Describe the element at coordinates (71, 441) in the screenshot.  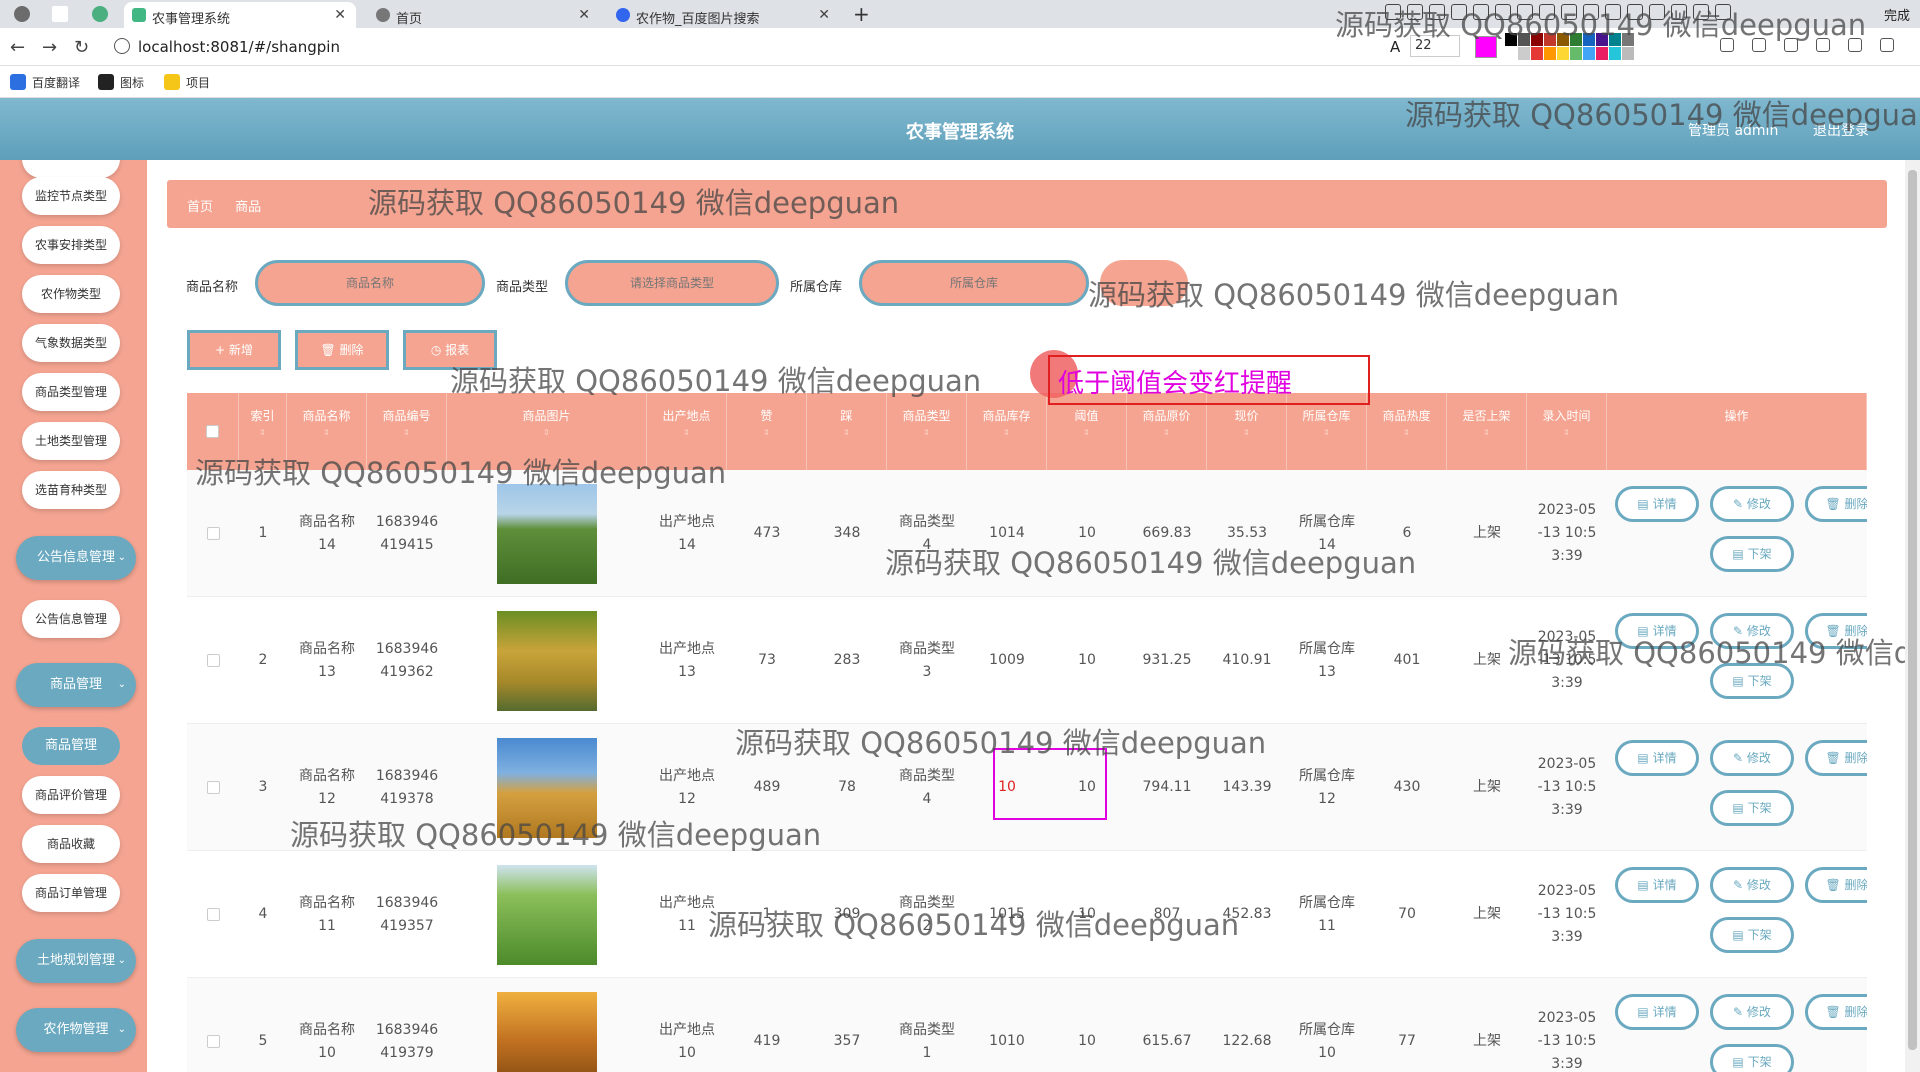
I see `sidebar-item-land-type: 土地类型管理` at that location.